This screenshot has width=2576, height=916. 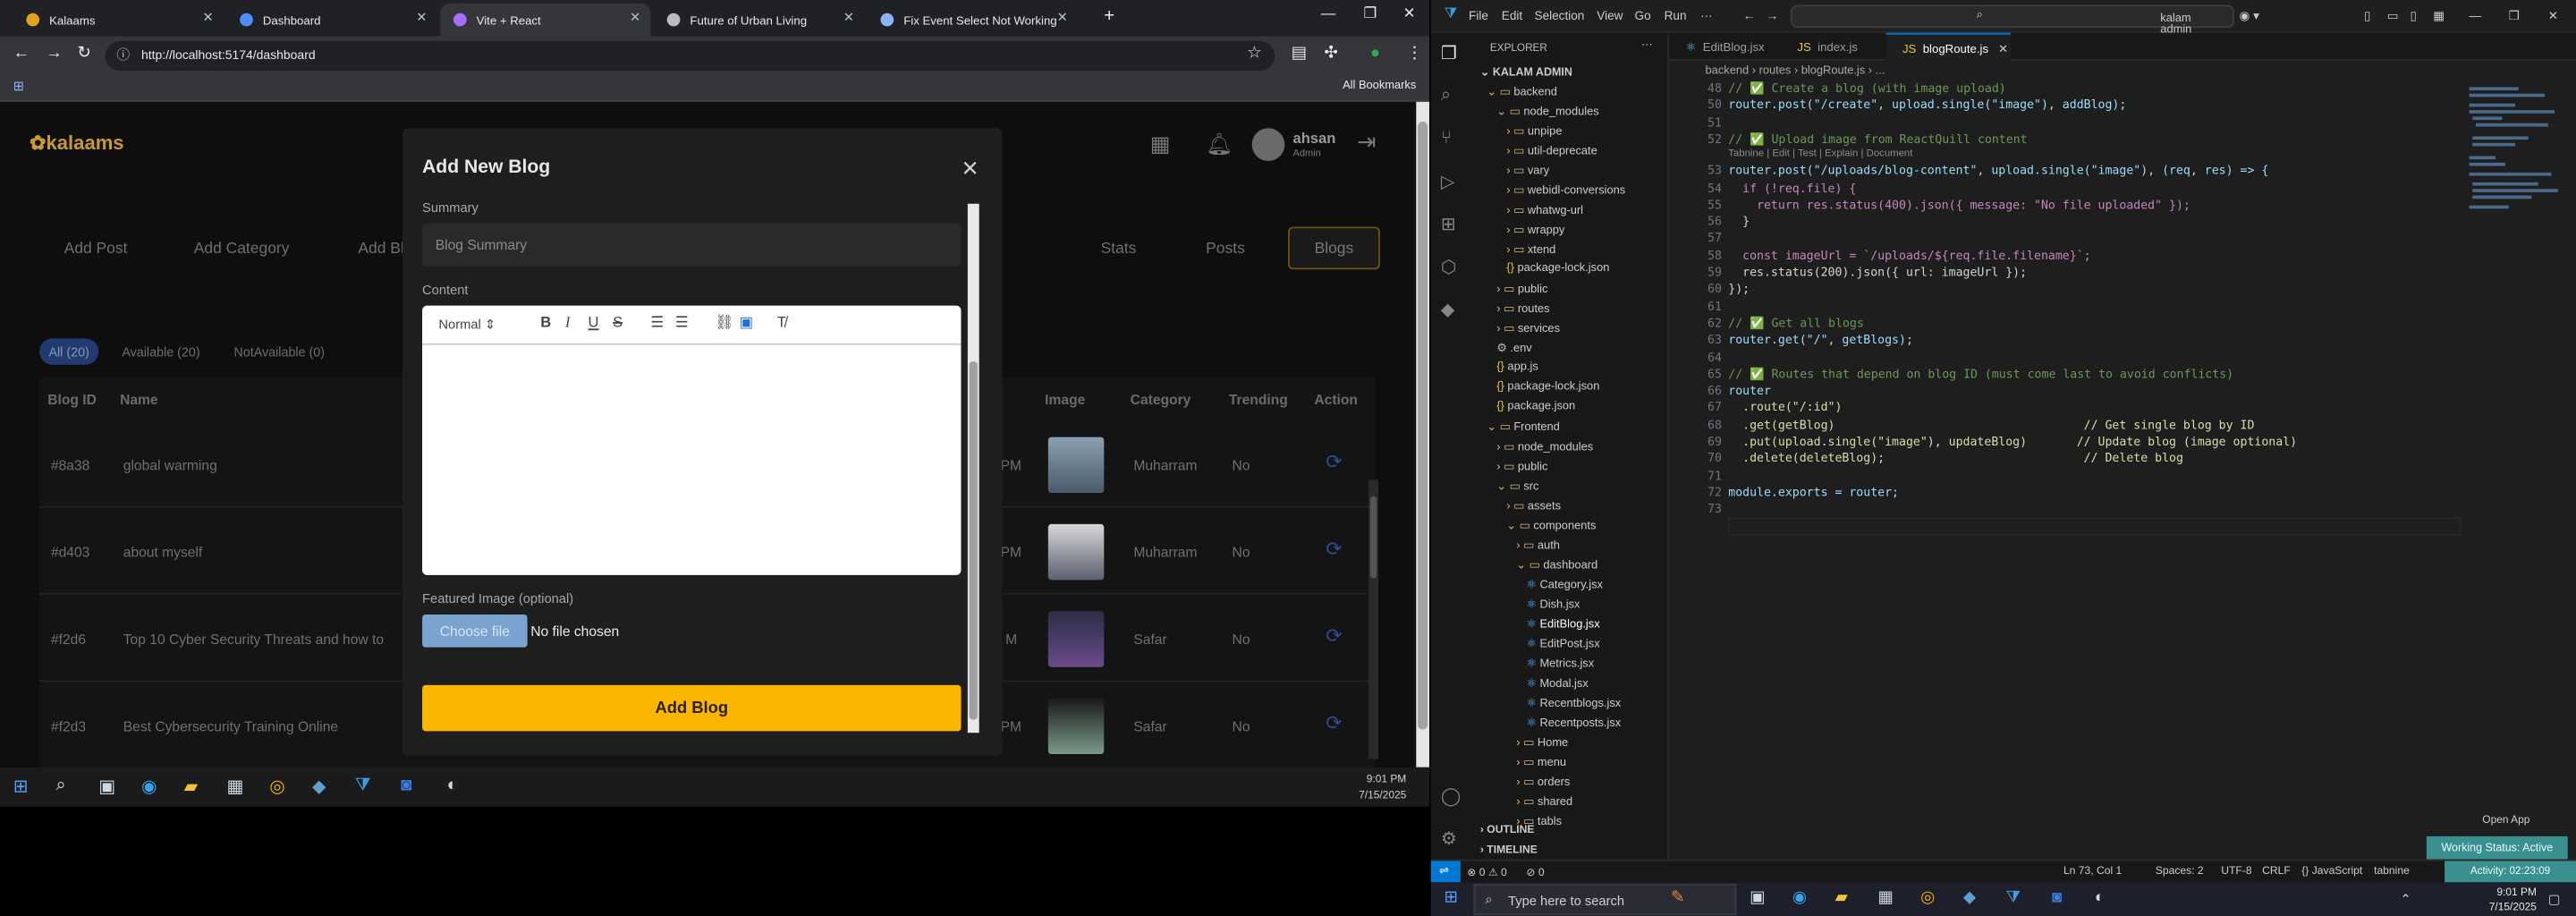 What do you see at coordinates (2180, 872) in the screenshot?
I see `indent-spaces: Spaces: 2` at bounding box center [2180, 872].